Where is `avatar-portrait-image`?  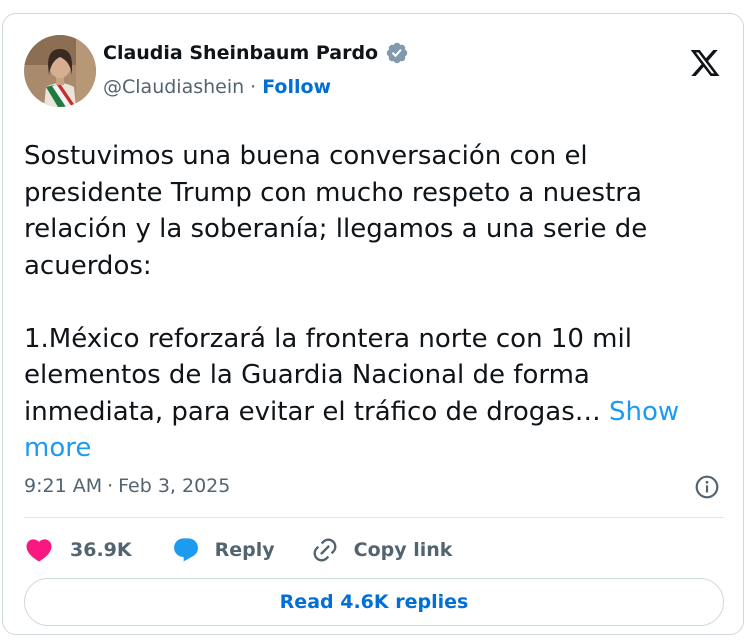 avatar-portrait-image is located at coordinates (60, 71).